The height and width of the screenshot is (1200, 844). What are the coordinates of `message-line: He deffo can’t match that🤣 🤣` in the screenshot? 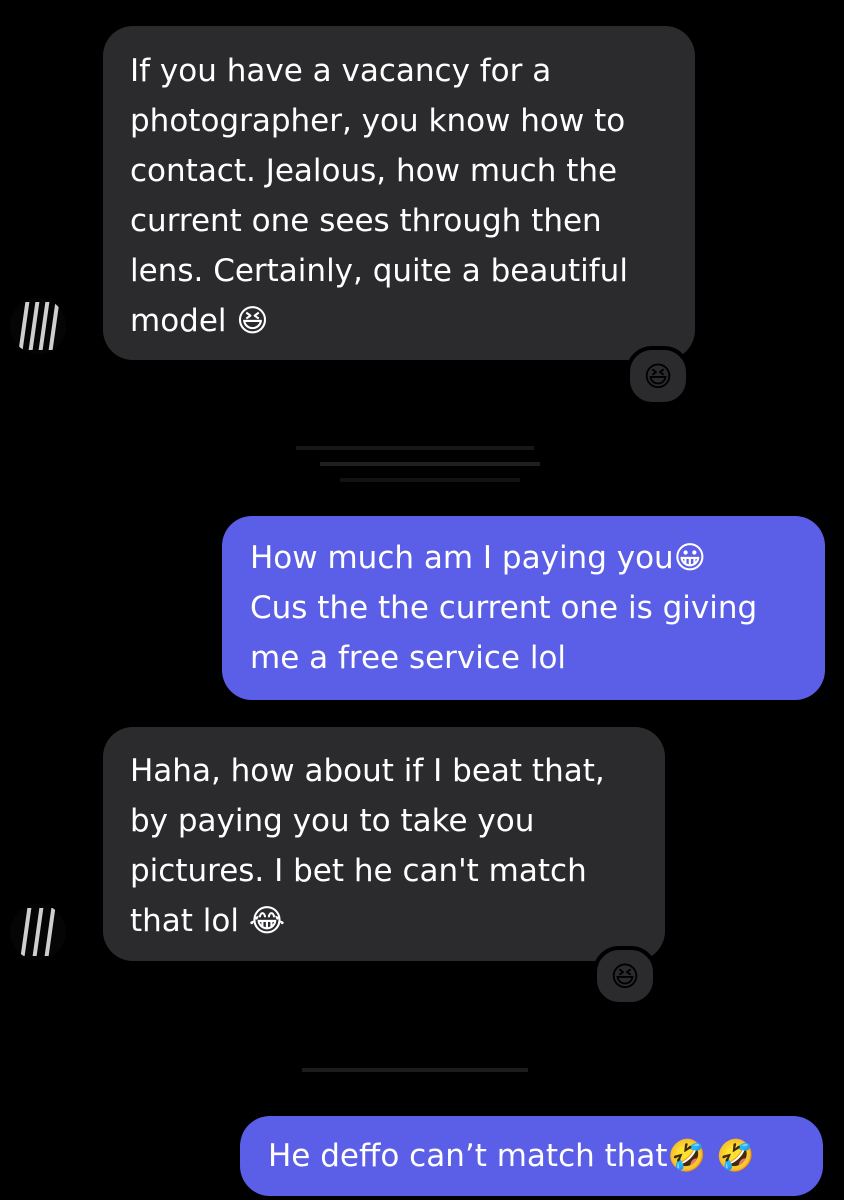 It's located at (511, 1156).